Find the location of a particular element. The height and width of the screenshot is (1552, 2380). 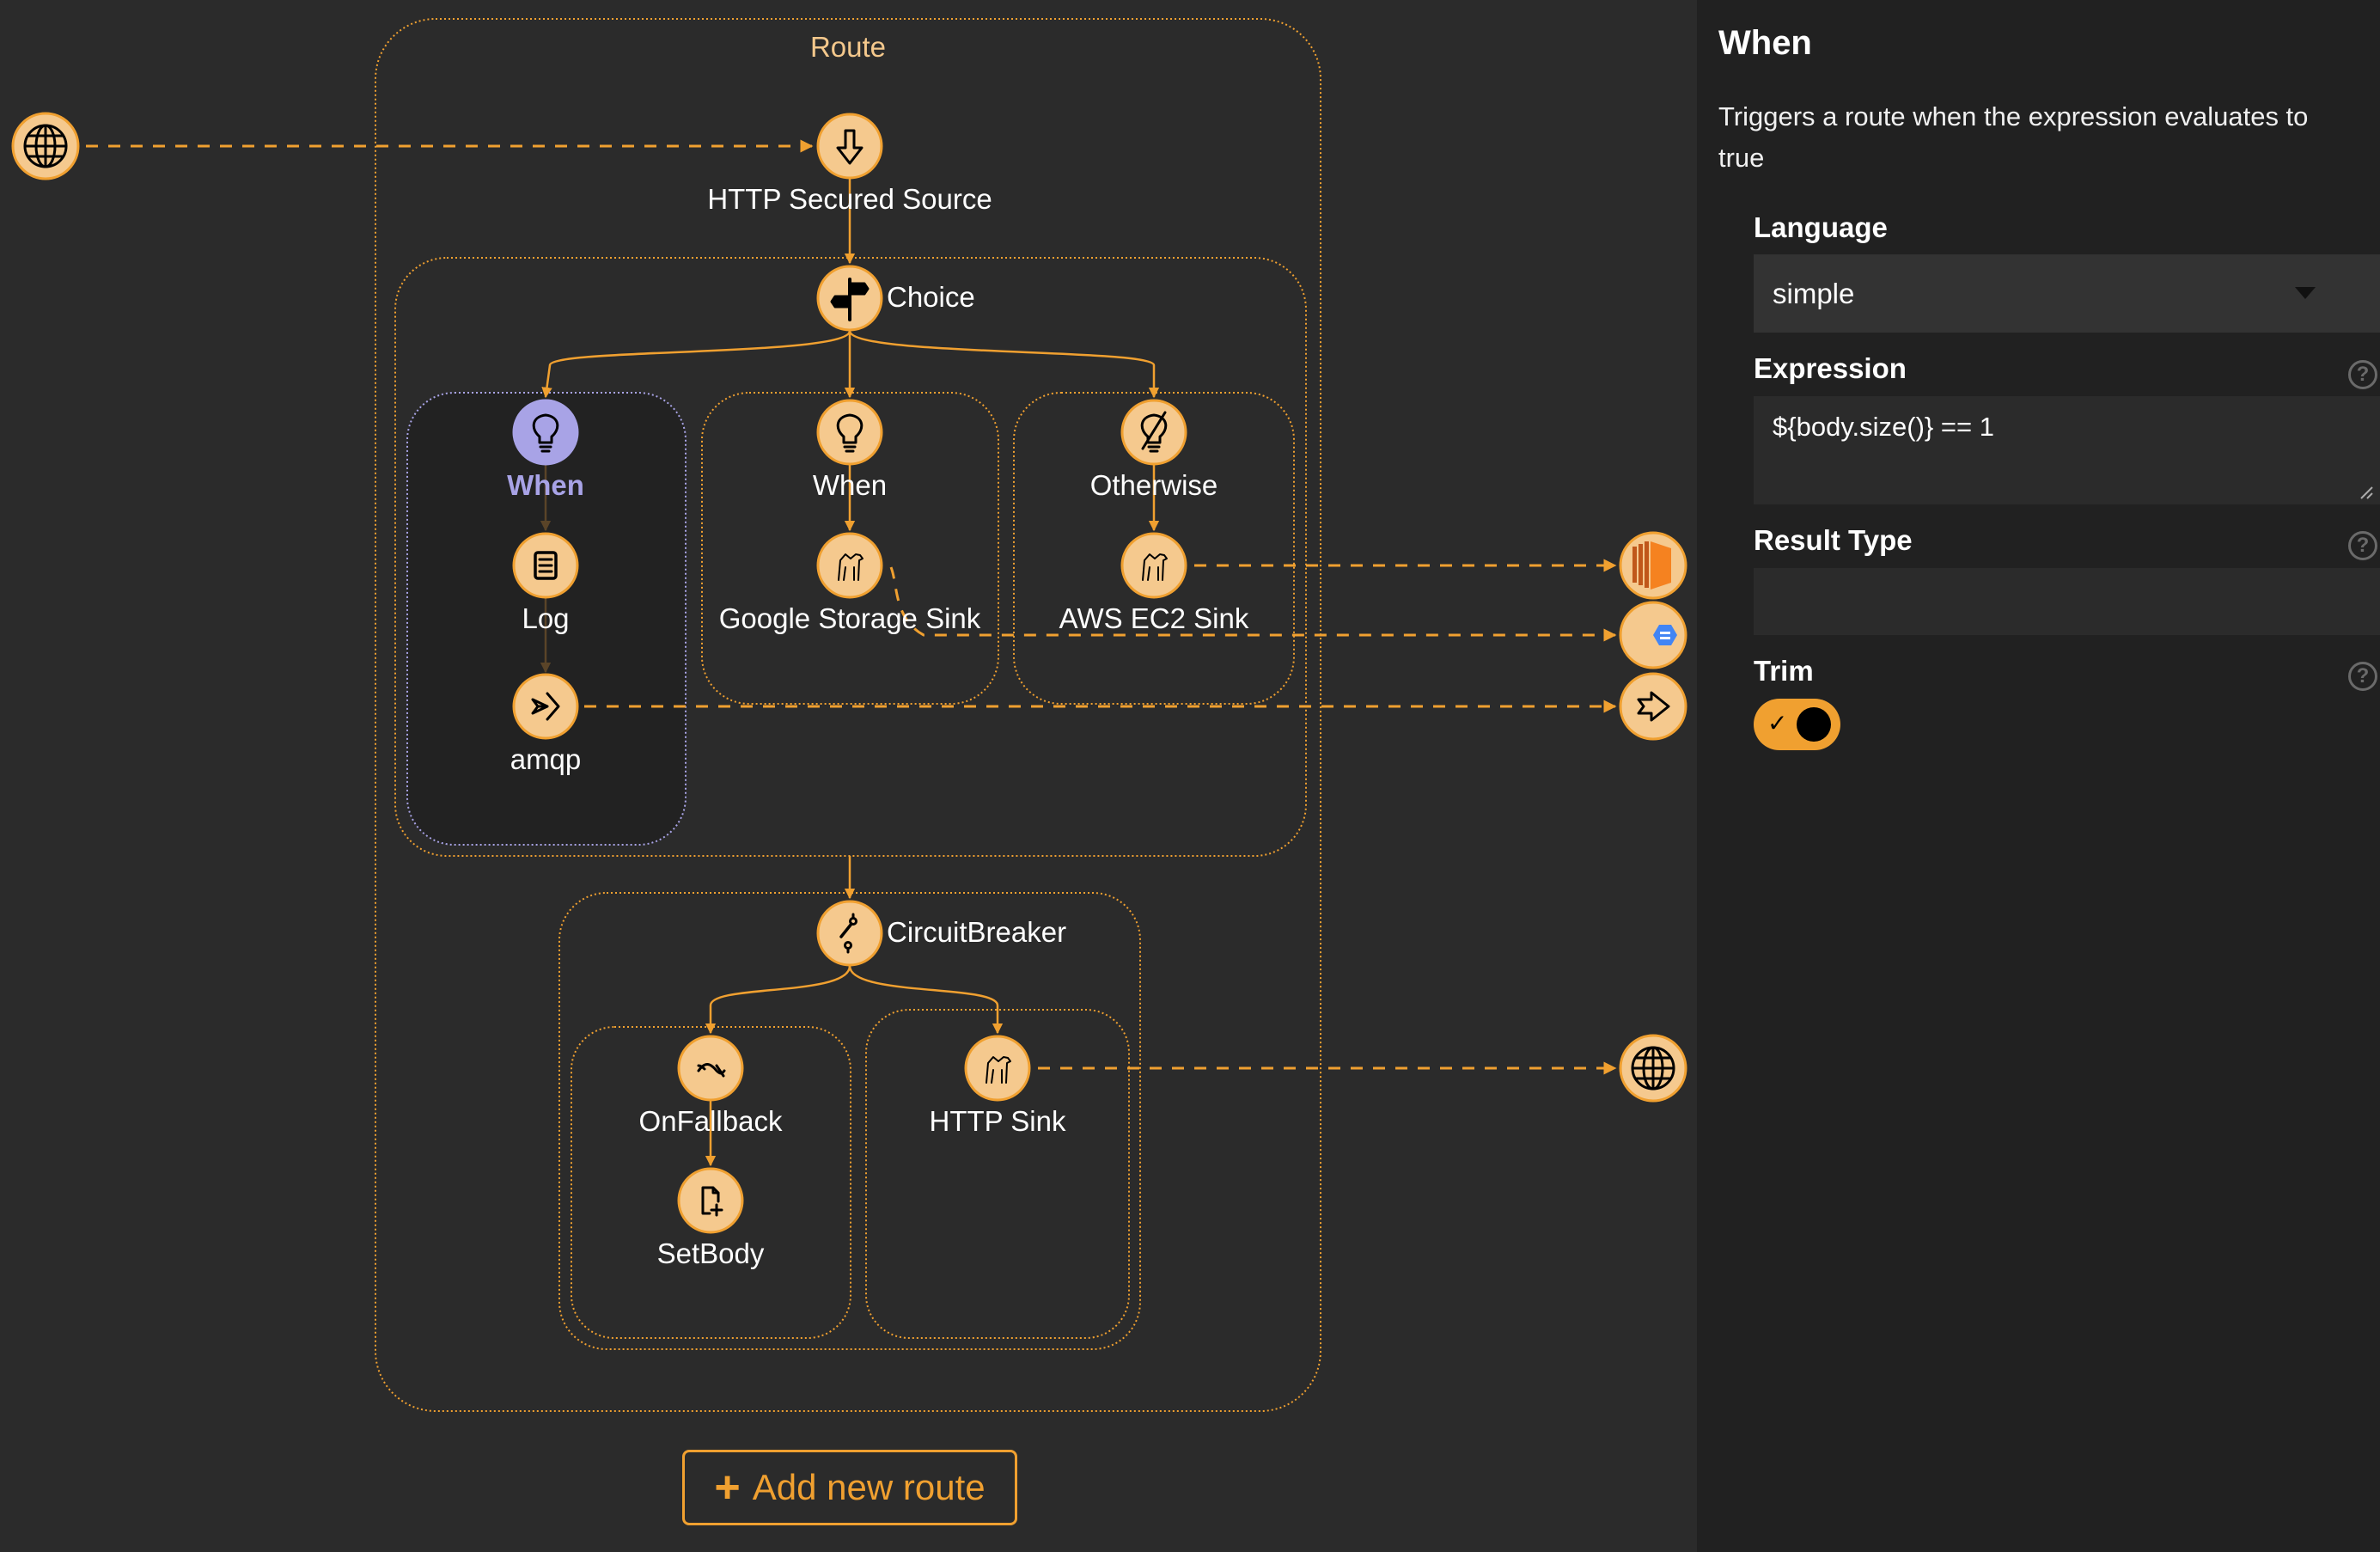

node-when-1-selected is located at coordinates (546, 433).